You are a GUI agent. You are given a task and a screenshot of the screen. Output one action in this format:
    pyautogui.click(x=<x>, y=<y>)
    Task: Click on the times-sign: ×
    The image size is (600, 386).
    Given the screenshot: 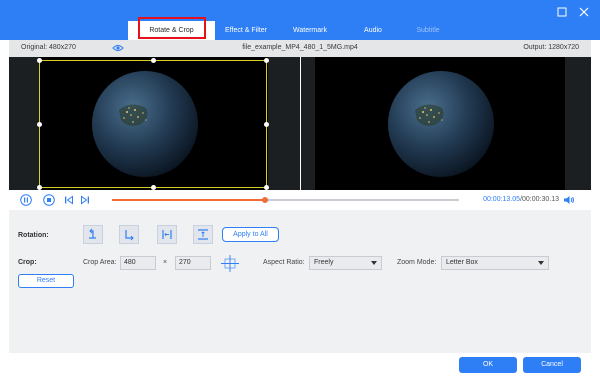 What is the action you would take?
    pyautogui.click(x=165, y=262)
    